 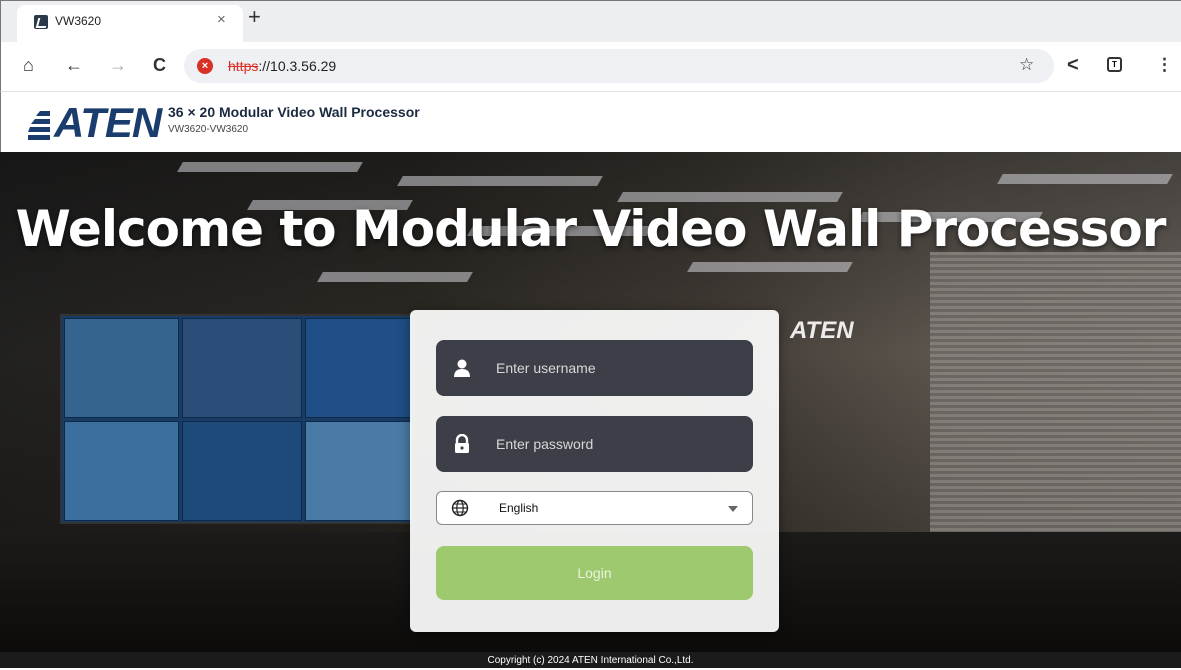 I want to click on share-icon: <, so click(x=1073, y=65).